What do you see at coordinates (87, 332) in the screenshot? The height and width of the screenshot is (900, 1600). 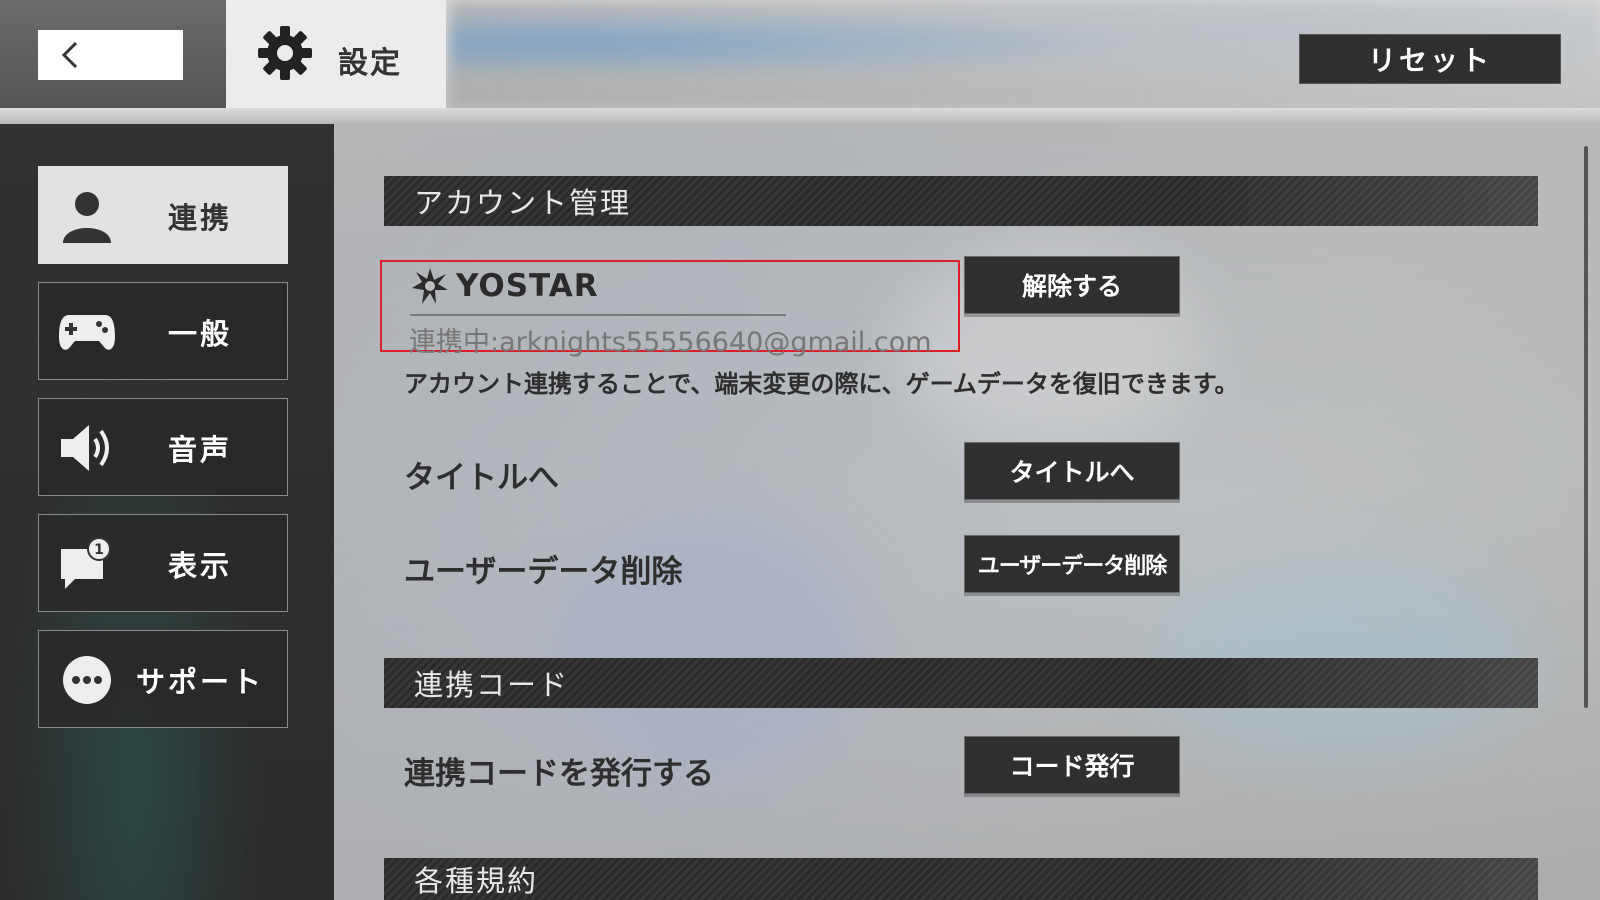 I see `gamepad-icon` at bounding box center [87, 332].